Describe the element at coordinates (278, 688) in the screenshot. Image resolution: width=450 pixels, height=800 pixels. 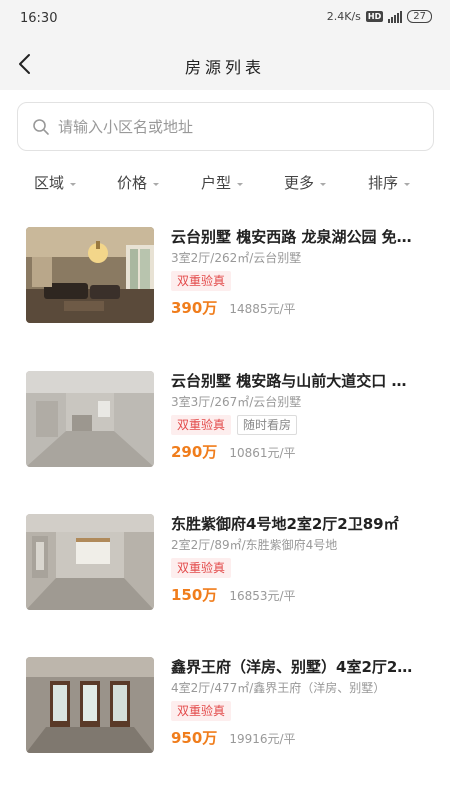
I see `listing-subtitle: 4室2厅/477㎡/鑫界王府（洋房、别墅）` at that location.